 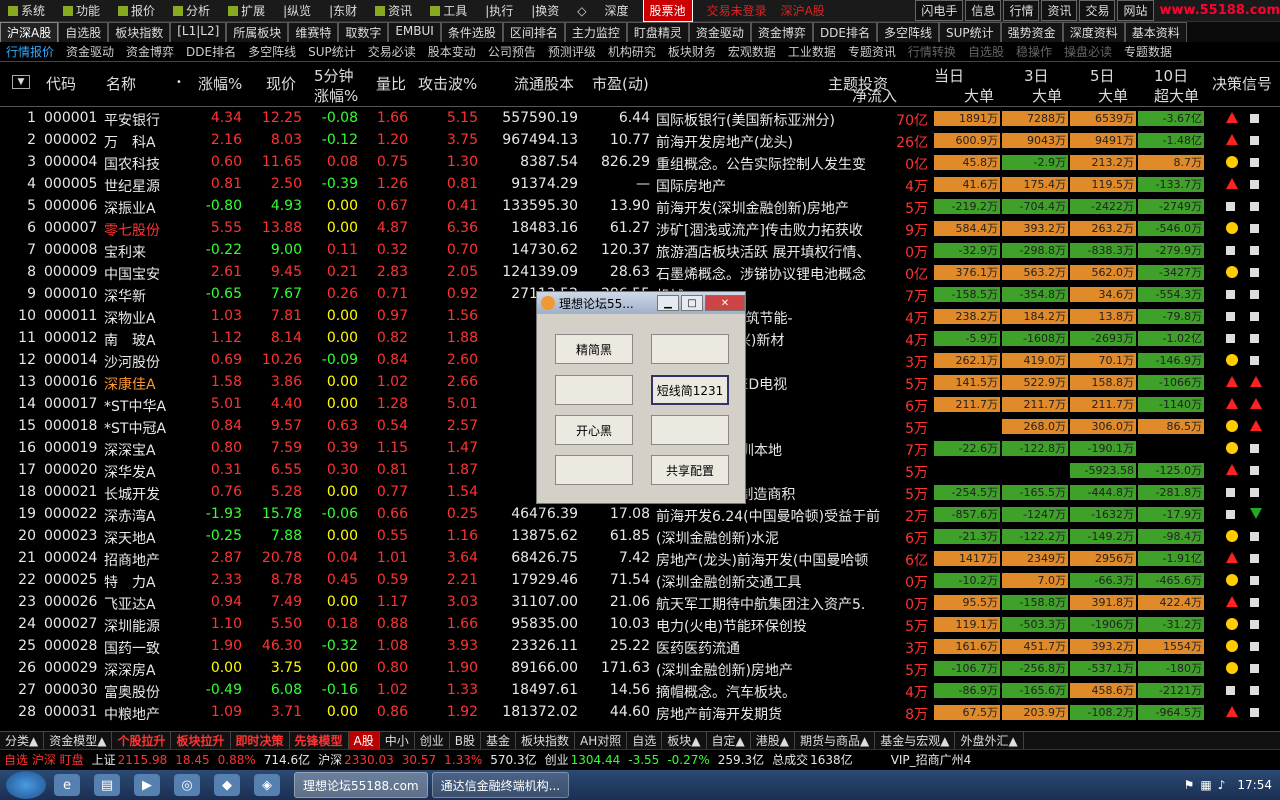 What do you see at coordinates (29, 32) in the screenshot?
I see `toolbar-tab-0: 沪深A股` at bounding box center [29, 32].